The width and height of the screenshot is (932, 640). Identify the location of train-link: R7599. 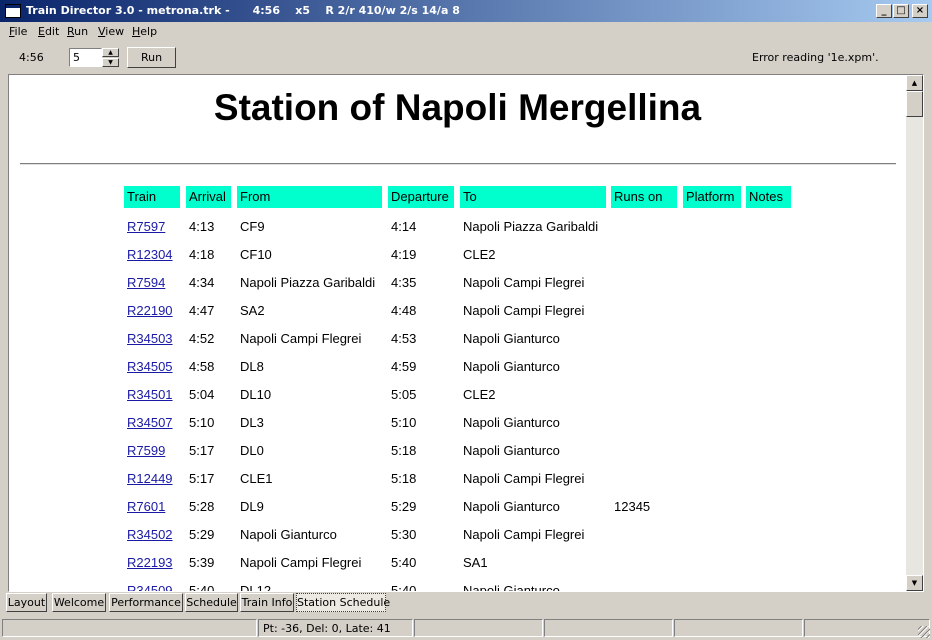
(146, 450).